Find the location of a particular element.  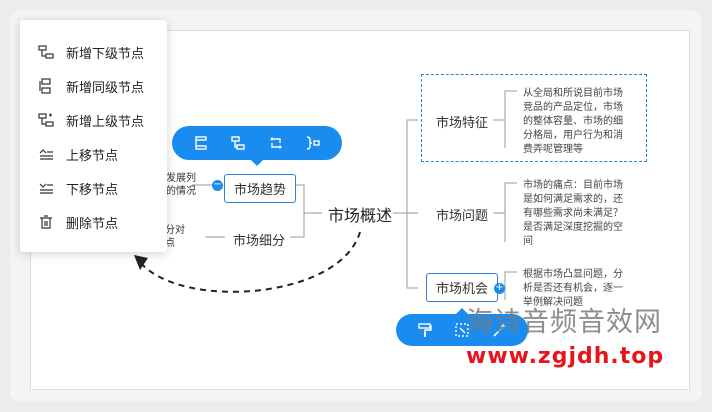

menu-item-move-up: 上移节点 is located at coordinates (93, 154).